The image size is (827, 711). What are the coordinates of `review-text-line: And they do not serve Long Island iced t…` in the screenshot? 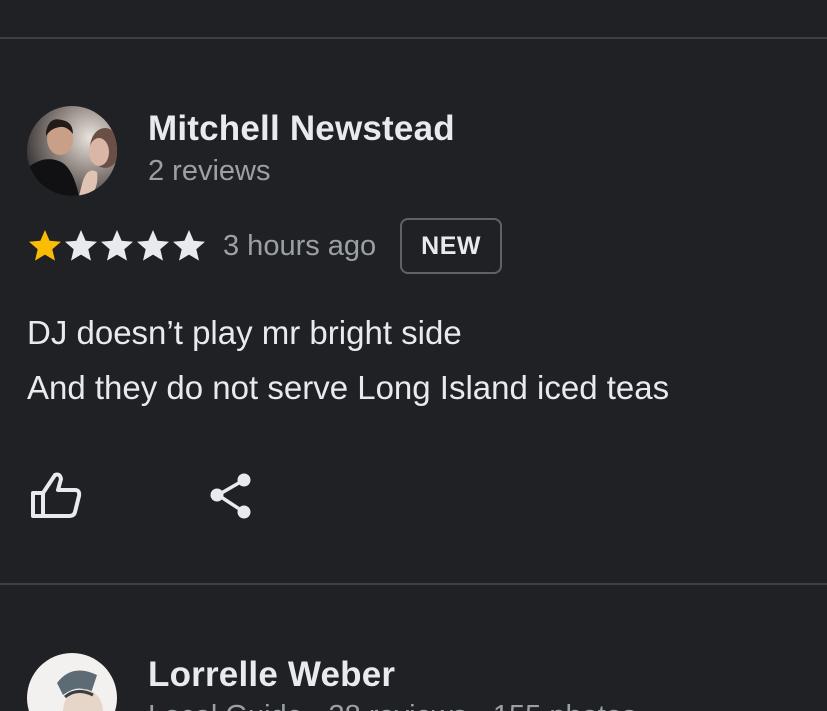 It's located at (348, 387).